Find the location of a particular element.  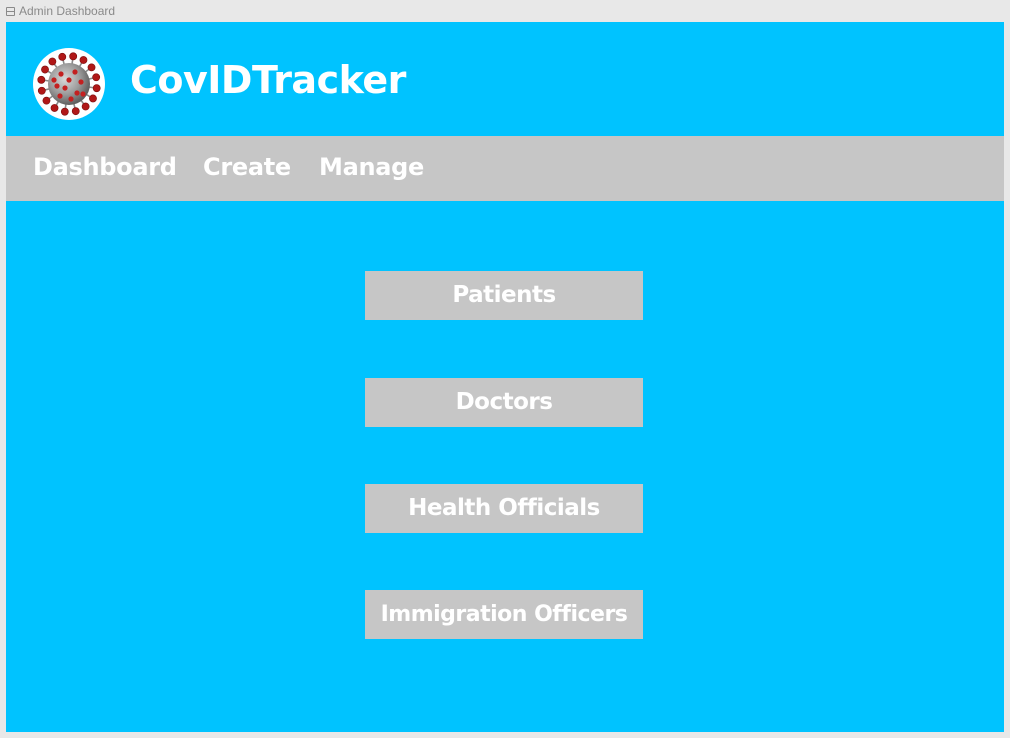

nav-item-dashboard: Dashboard is located at coordinates (105, 168).